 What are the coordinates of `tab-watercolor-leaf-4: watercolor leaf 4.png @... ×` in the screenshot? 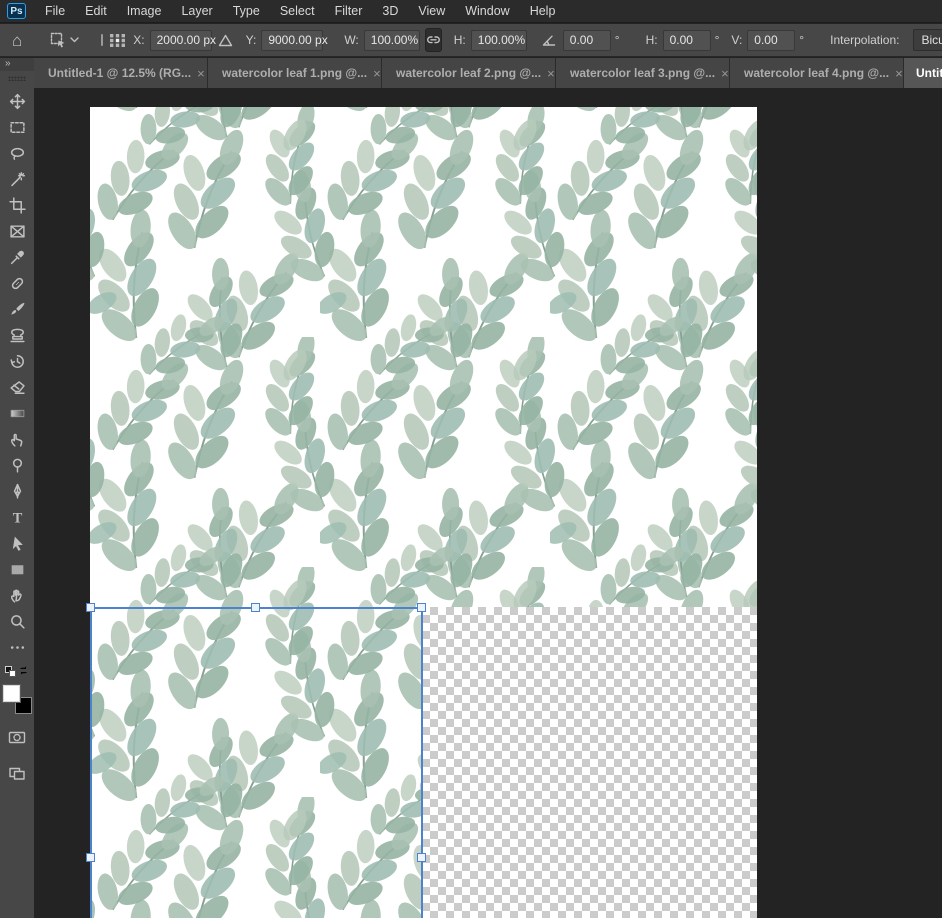 It's located at (817, 73).